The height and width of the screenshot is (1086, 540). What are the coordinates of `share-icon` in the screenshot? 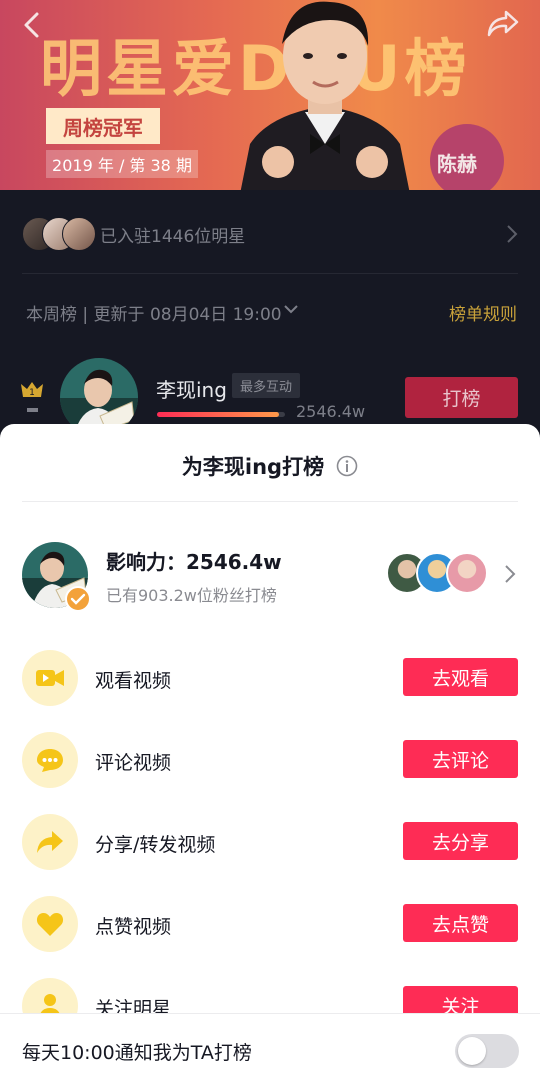 It's located at (503, 23).